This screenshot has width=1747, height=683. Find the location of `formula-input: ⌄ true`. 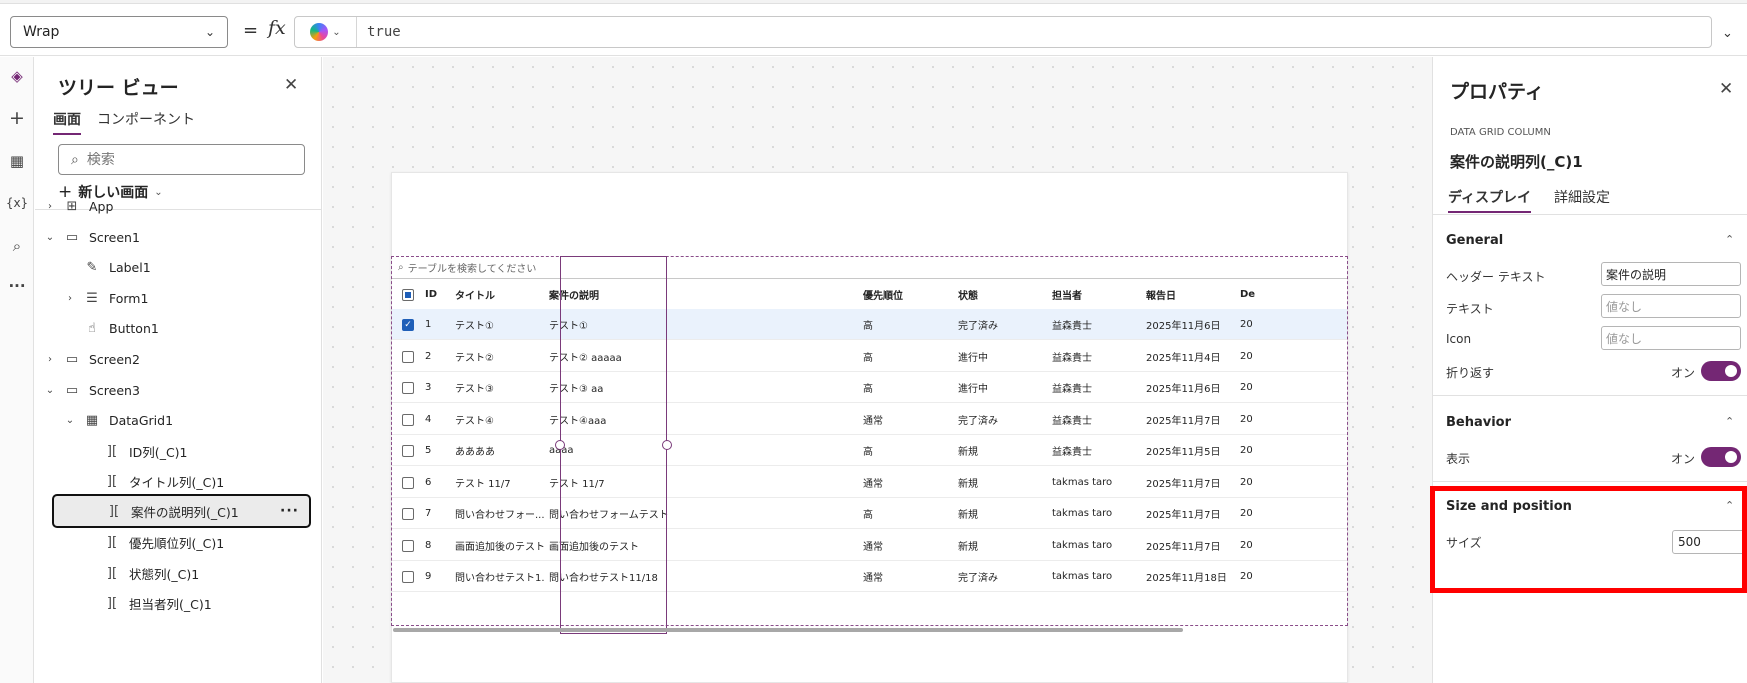

formula-input: ⌄ true is located at coordinates (1003, 32).